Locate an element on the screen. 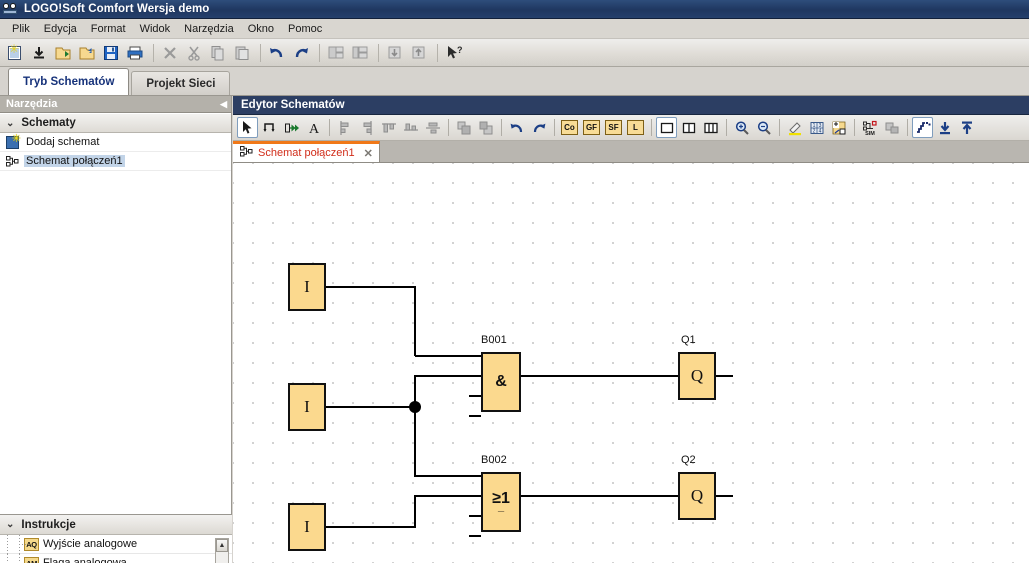 The height and width of the screenshot is (563, 1029). instrukcje-scrollbar: ▲ is located at coordinates (222, 550).